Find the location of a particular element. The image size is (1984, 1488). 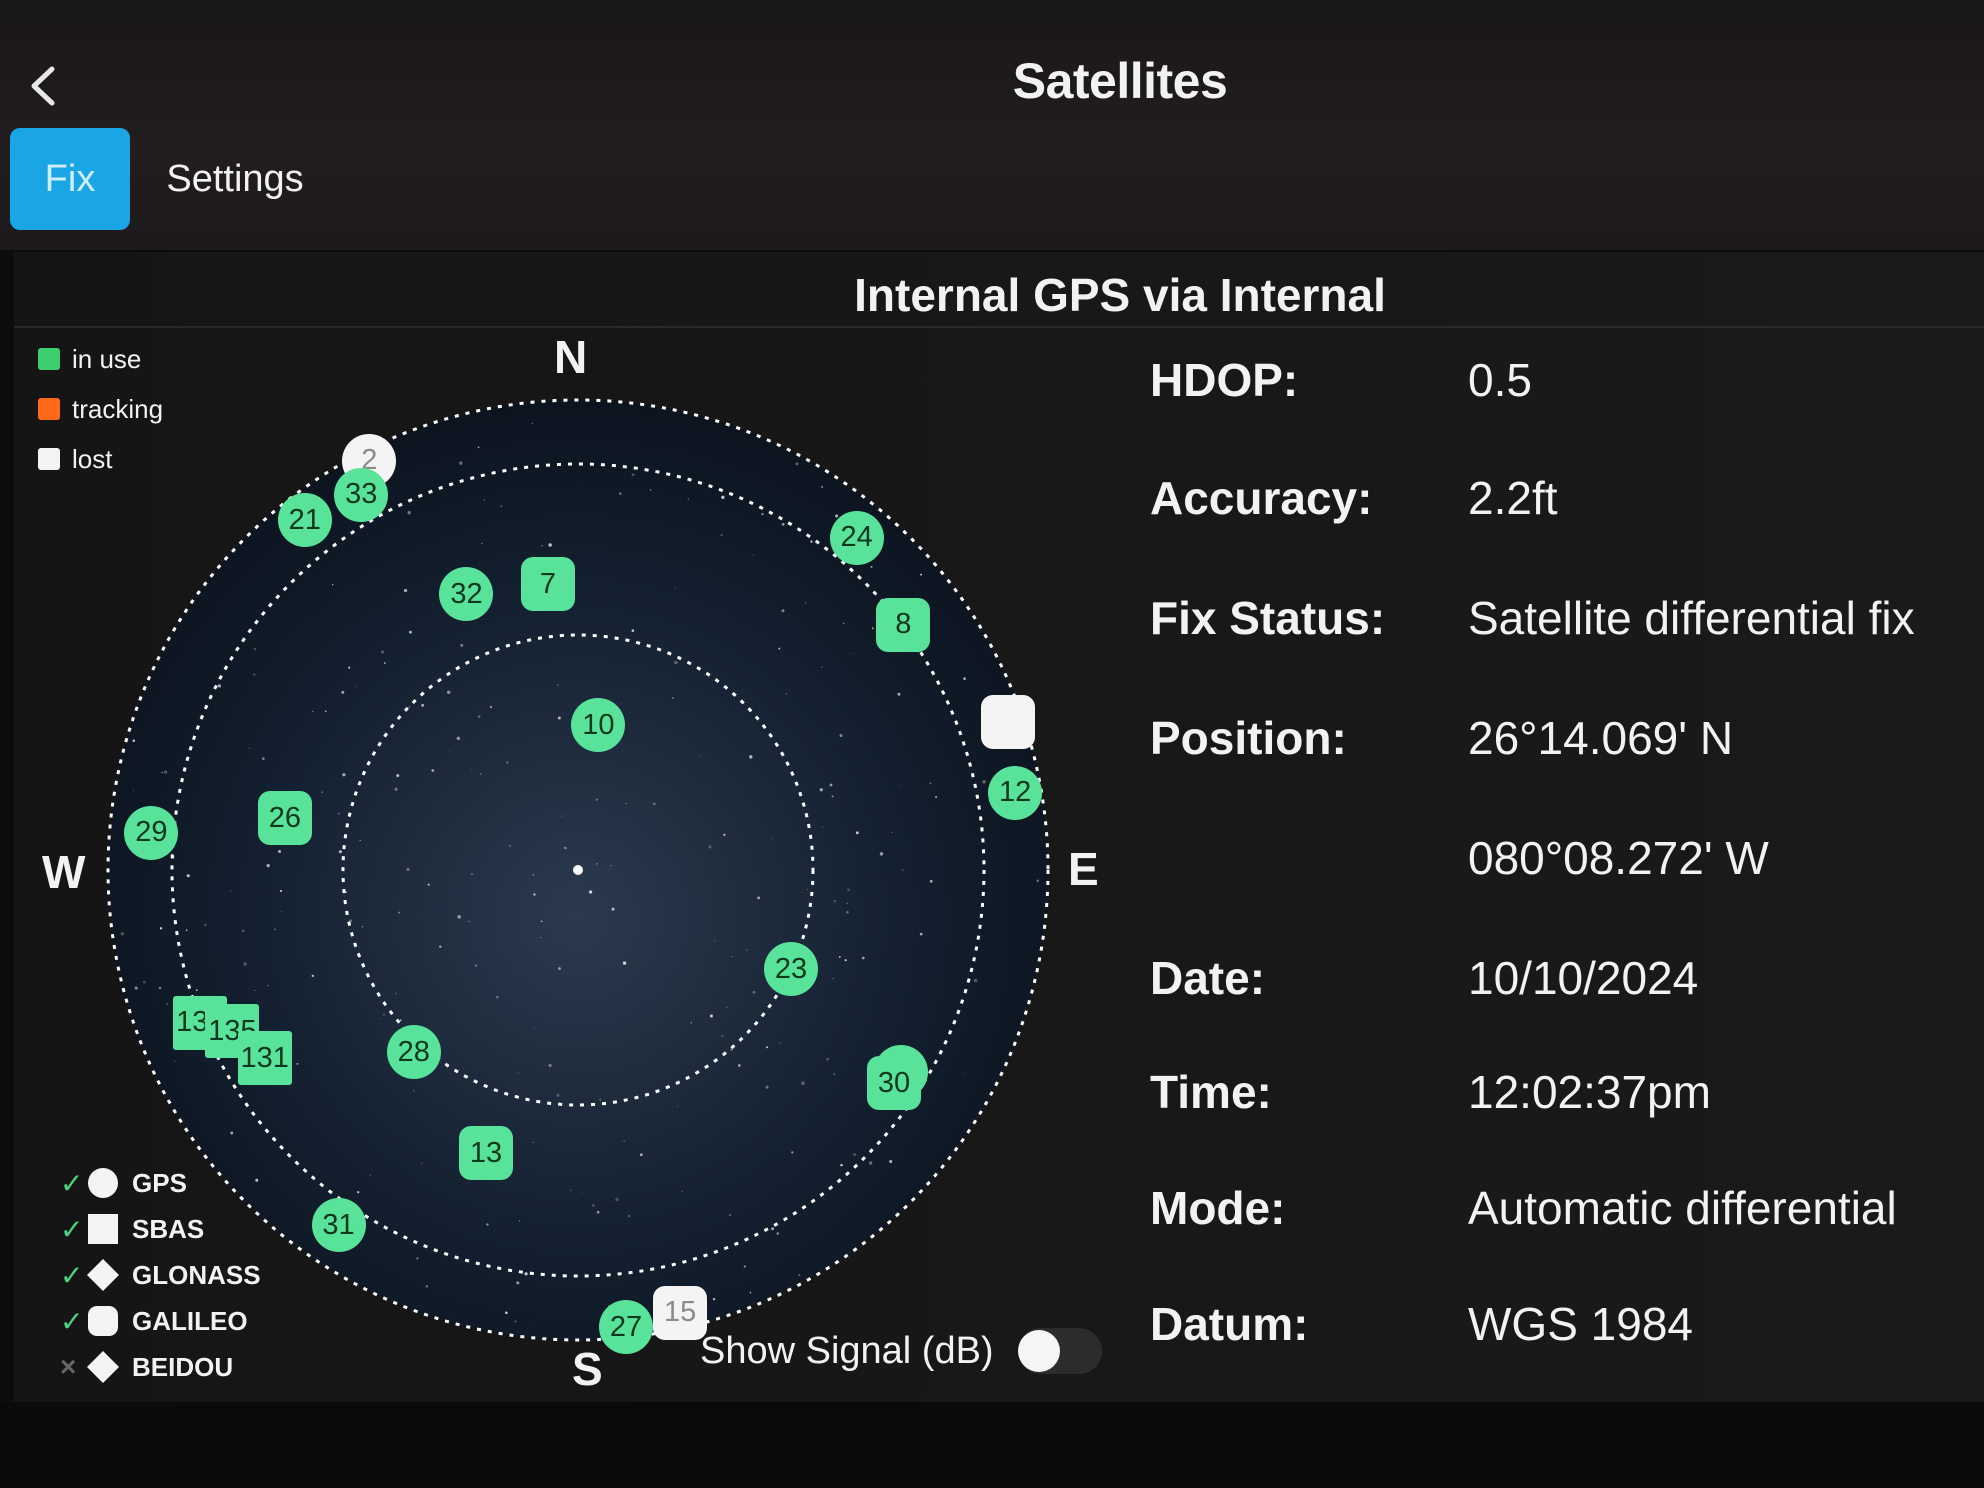

constellation-sbas: ✓ SBAS is located at coordinates (160, 1229).